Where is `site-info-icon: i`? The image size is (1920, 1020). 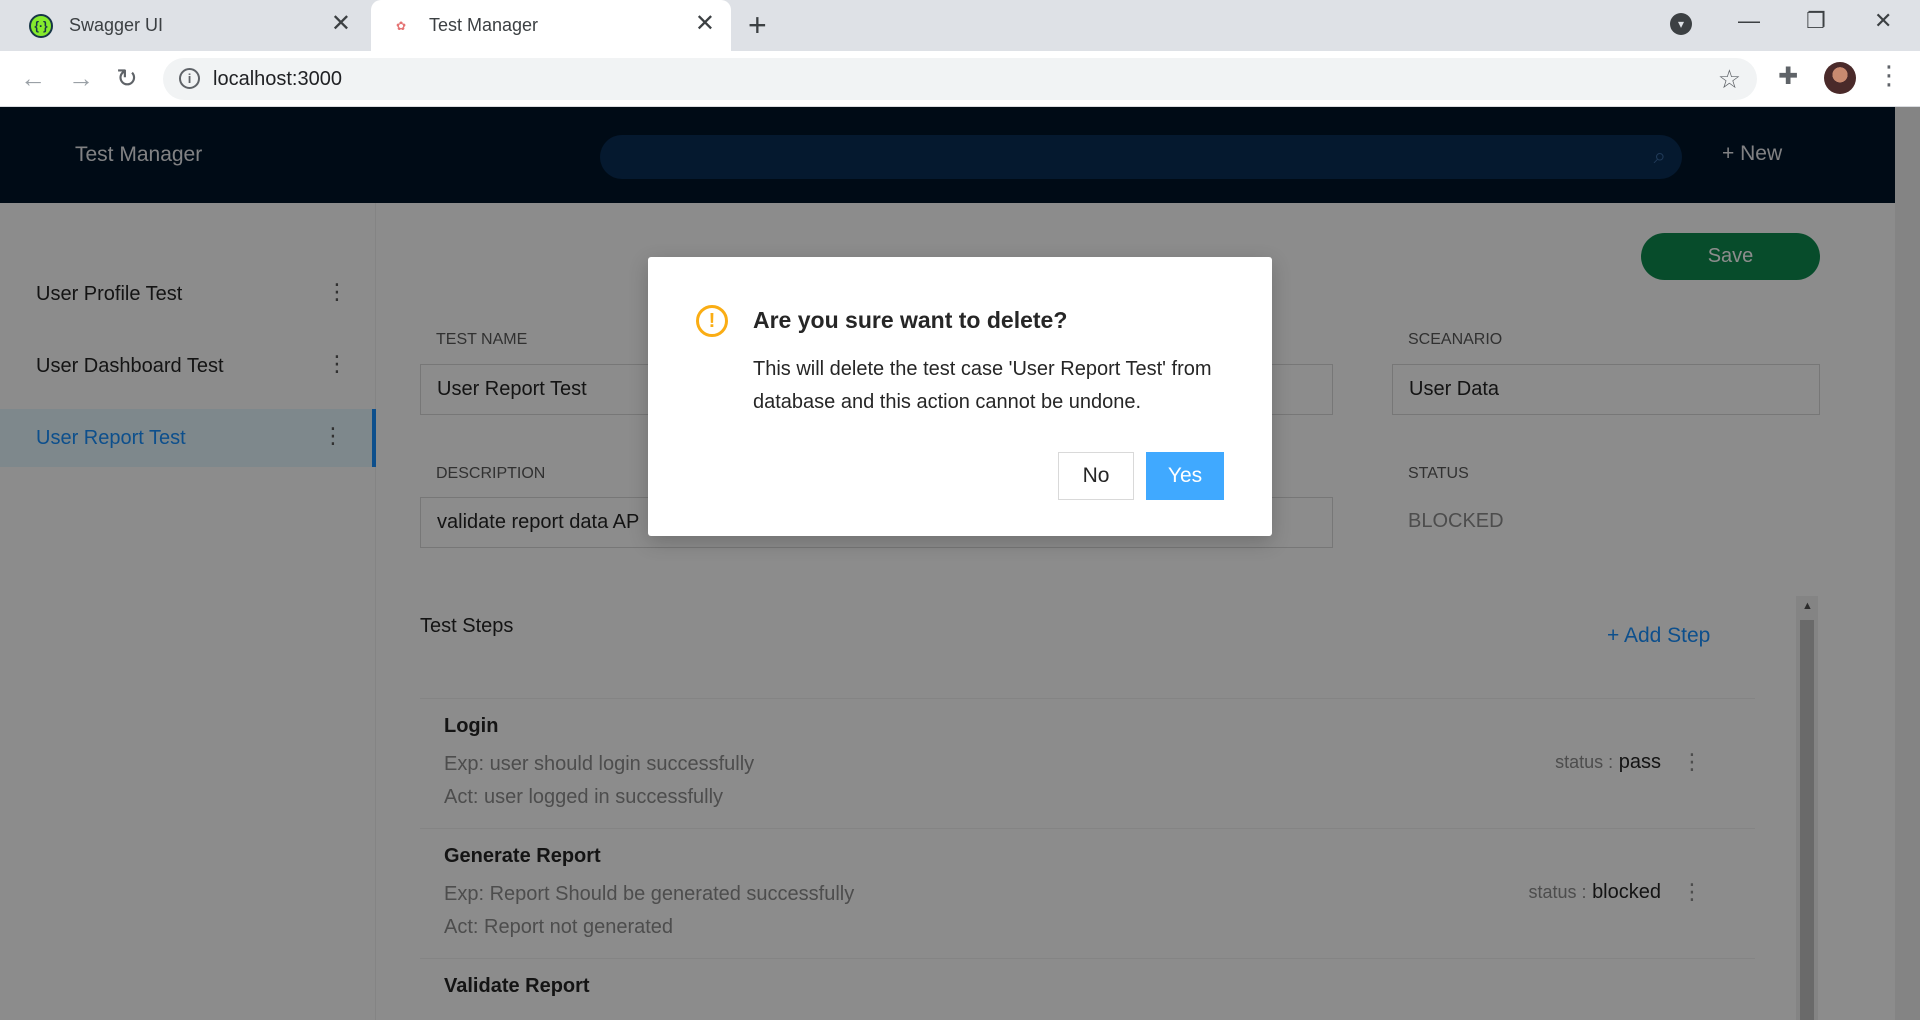
site-info-icon: i is located at coordinates (189, 78).